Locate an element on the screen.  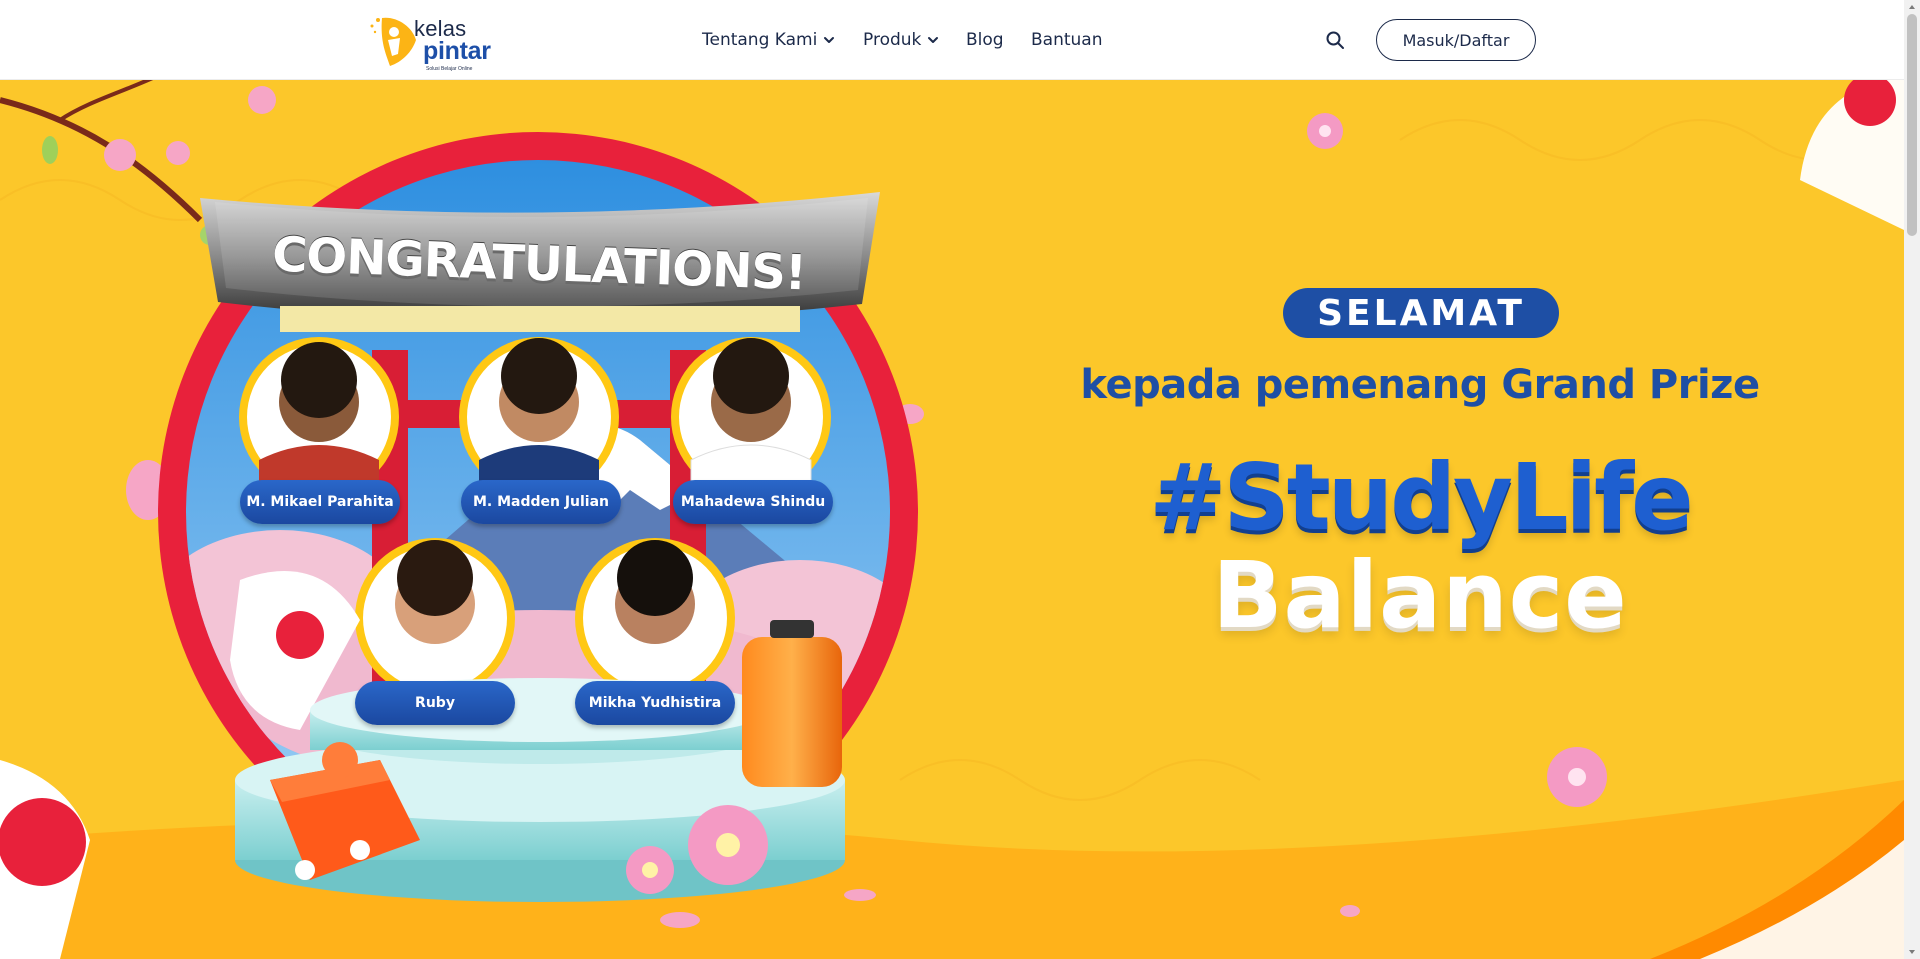
kelas-pintar-logo: kelas pintar Solusi Belajar Online is located at coordinates (431, 41).